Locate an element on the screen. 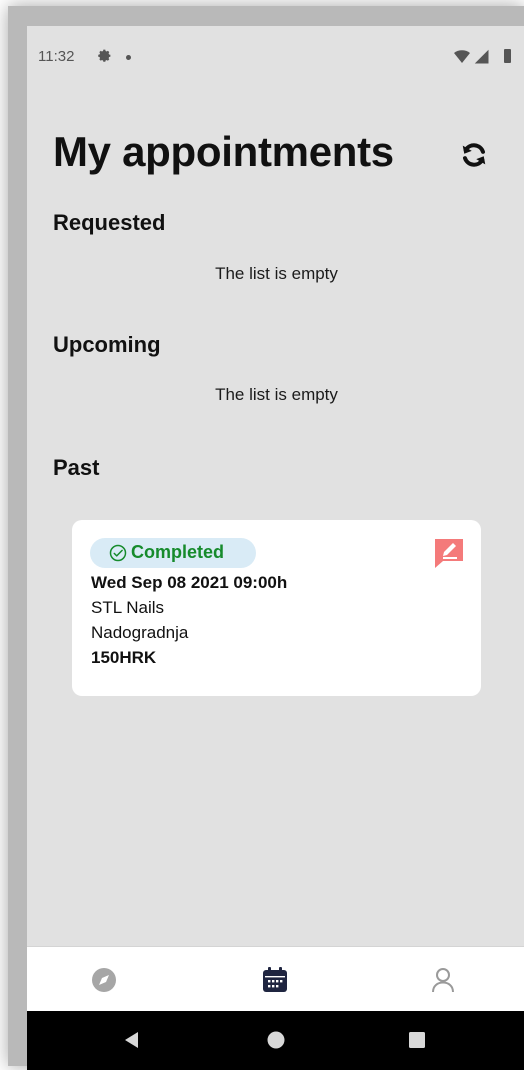 The height and width of the screenshot is (1070, 524). requested-empty-text: The list is empty is located at coordinates (275, 274).